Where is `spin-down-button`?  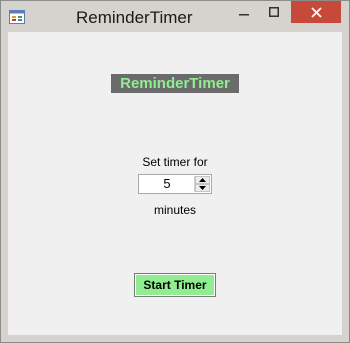 spin-down-button is located at coordinates (202, 188).